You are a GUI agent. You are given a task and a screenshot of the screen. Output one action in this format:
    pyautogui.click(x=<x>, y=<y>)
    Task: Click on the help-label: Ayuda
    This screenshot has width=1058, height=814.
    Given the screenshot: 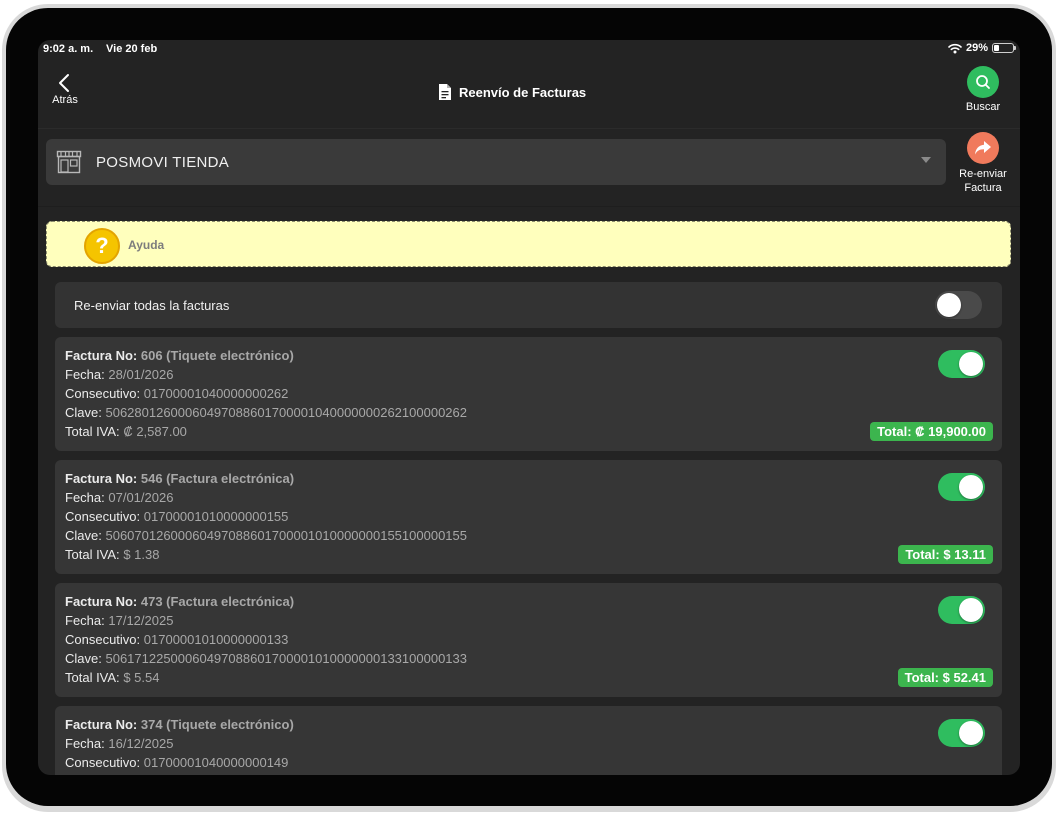 What is the action you would take?
    pyautogui.click(x=146, y=245)
    